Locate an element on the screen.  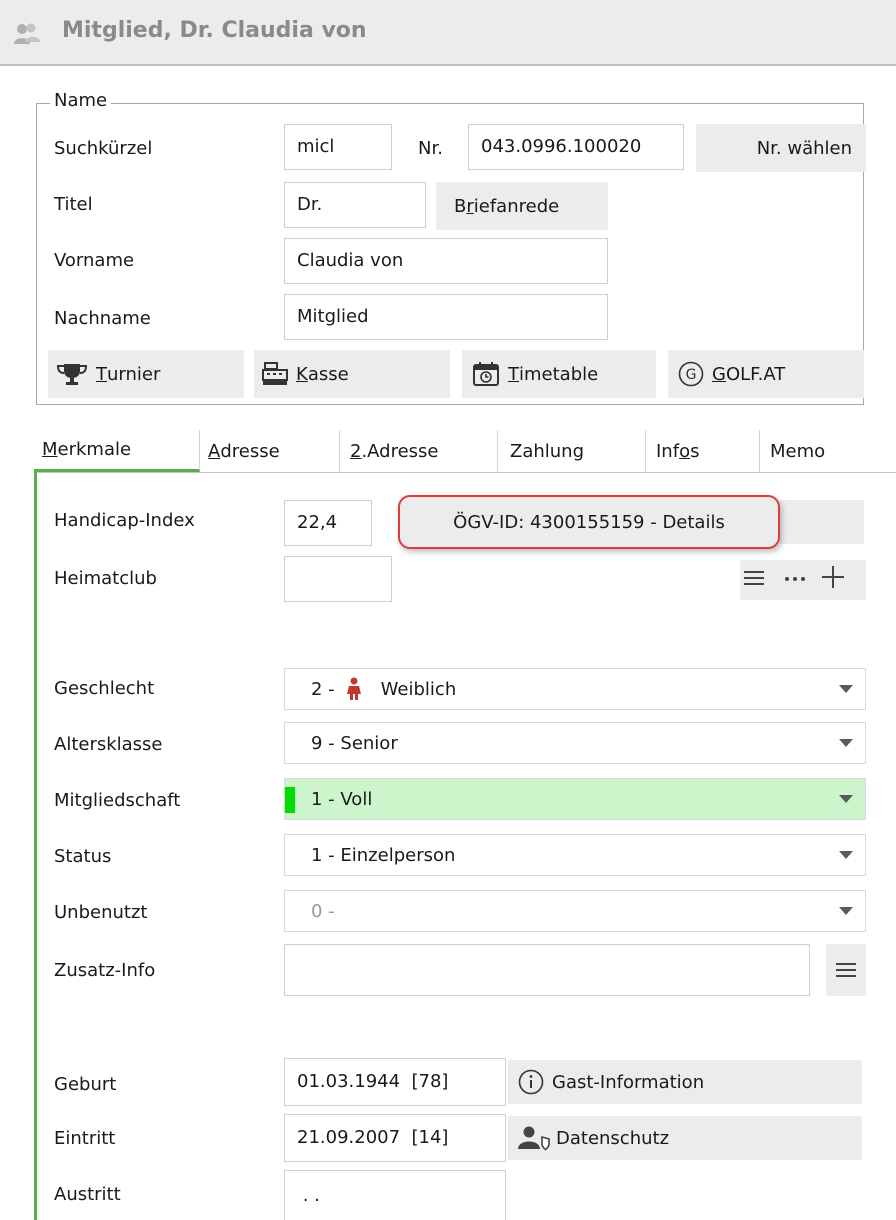
unbenutzt-select: 0 - is located at coordinates (575, 911).